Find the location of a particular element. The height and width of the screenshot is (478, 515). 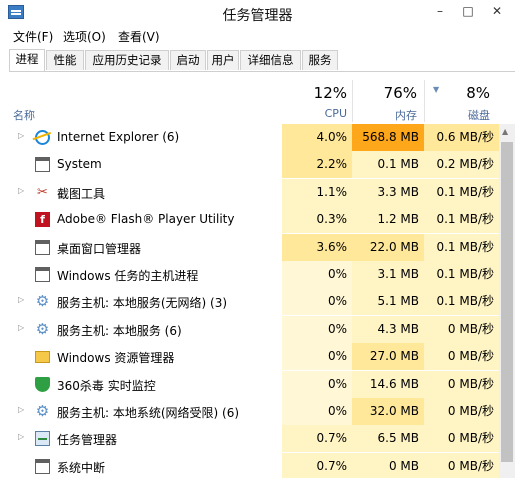

tab-services: 服务 is located at coordinates (320, 60).